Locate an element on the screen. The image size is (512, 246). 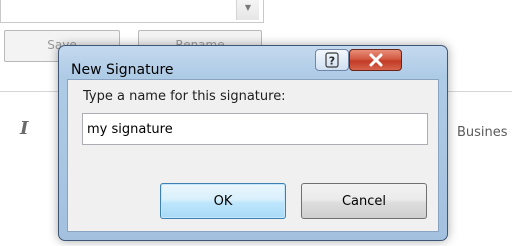
italic-format-button: I is located at coordinates (24, 128).